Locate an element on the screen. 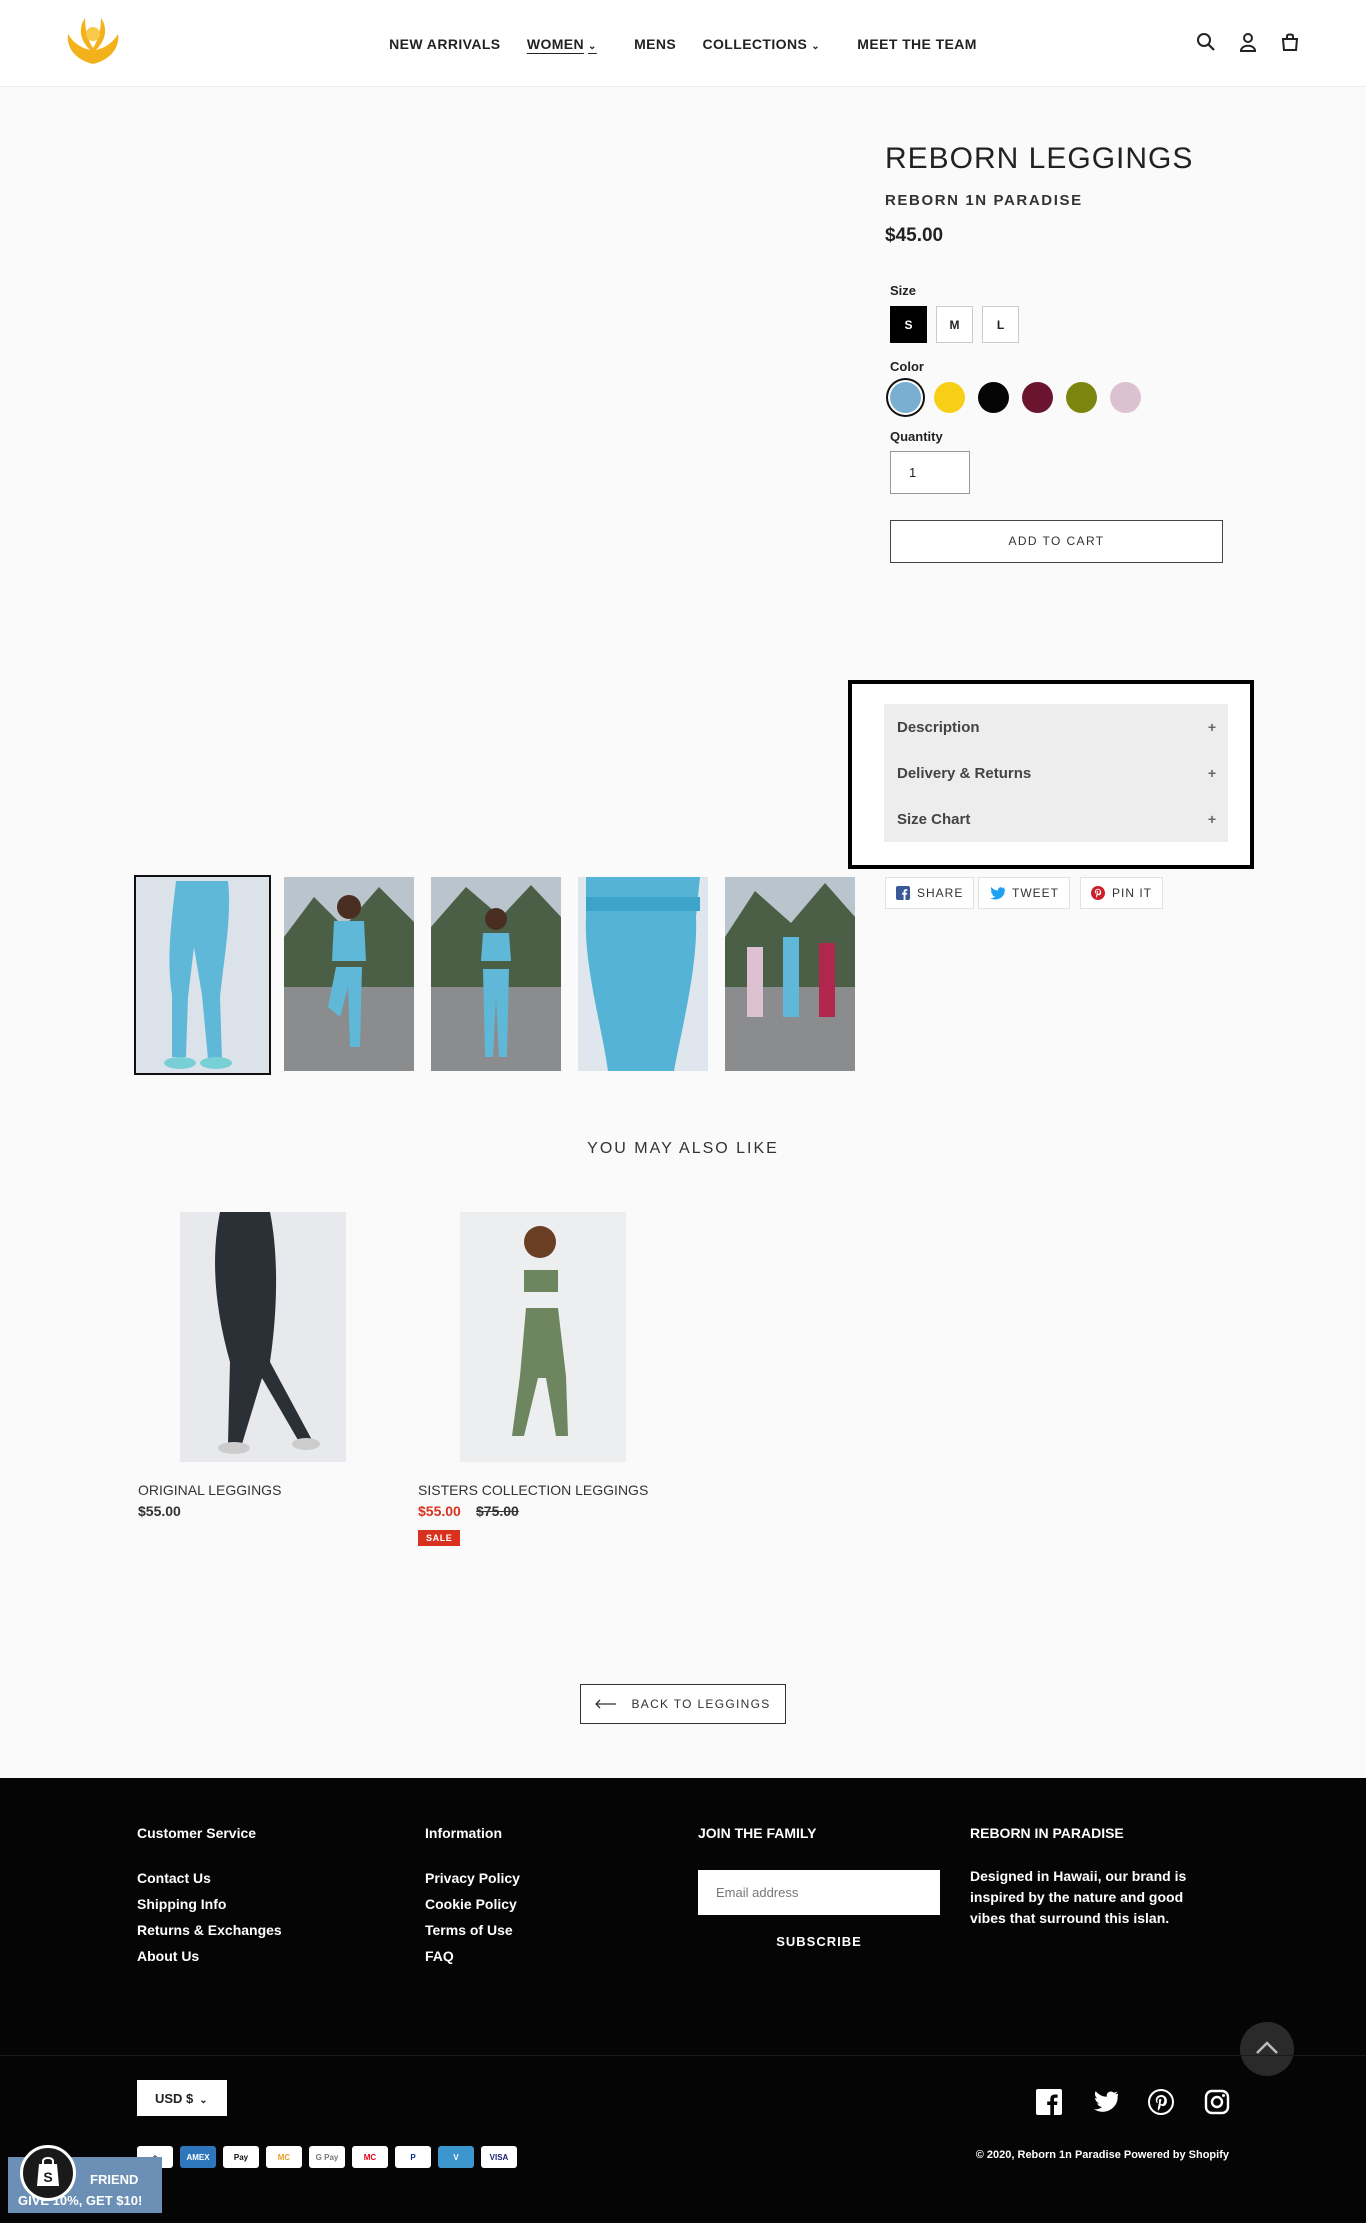  footer-link-privacy: Privacy Policy is located at coordinates (472, 1878).